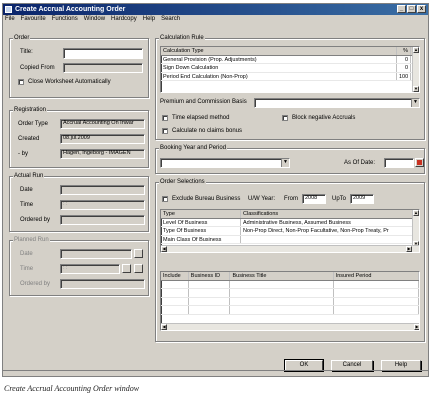 The height and width of the screenshot is (414, 433). What do you see at coordinates (203, 102) in the screenshot?
I see `premium-basis-label: Premium and Commission Basis` at bounding box center [203, 102].